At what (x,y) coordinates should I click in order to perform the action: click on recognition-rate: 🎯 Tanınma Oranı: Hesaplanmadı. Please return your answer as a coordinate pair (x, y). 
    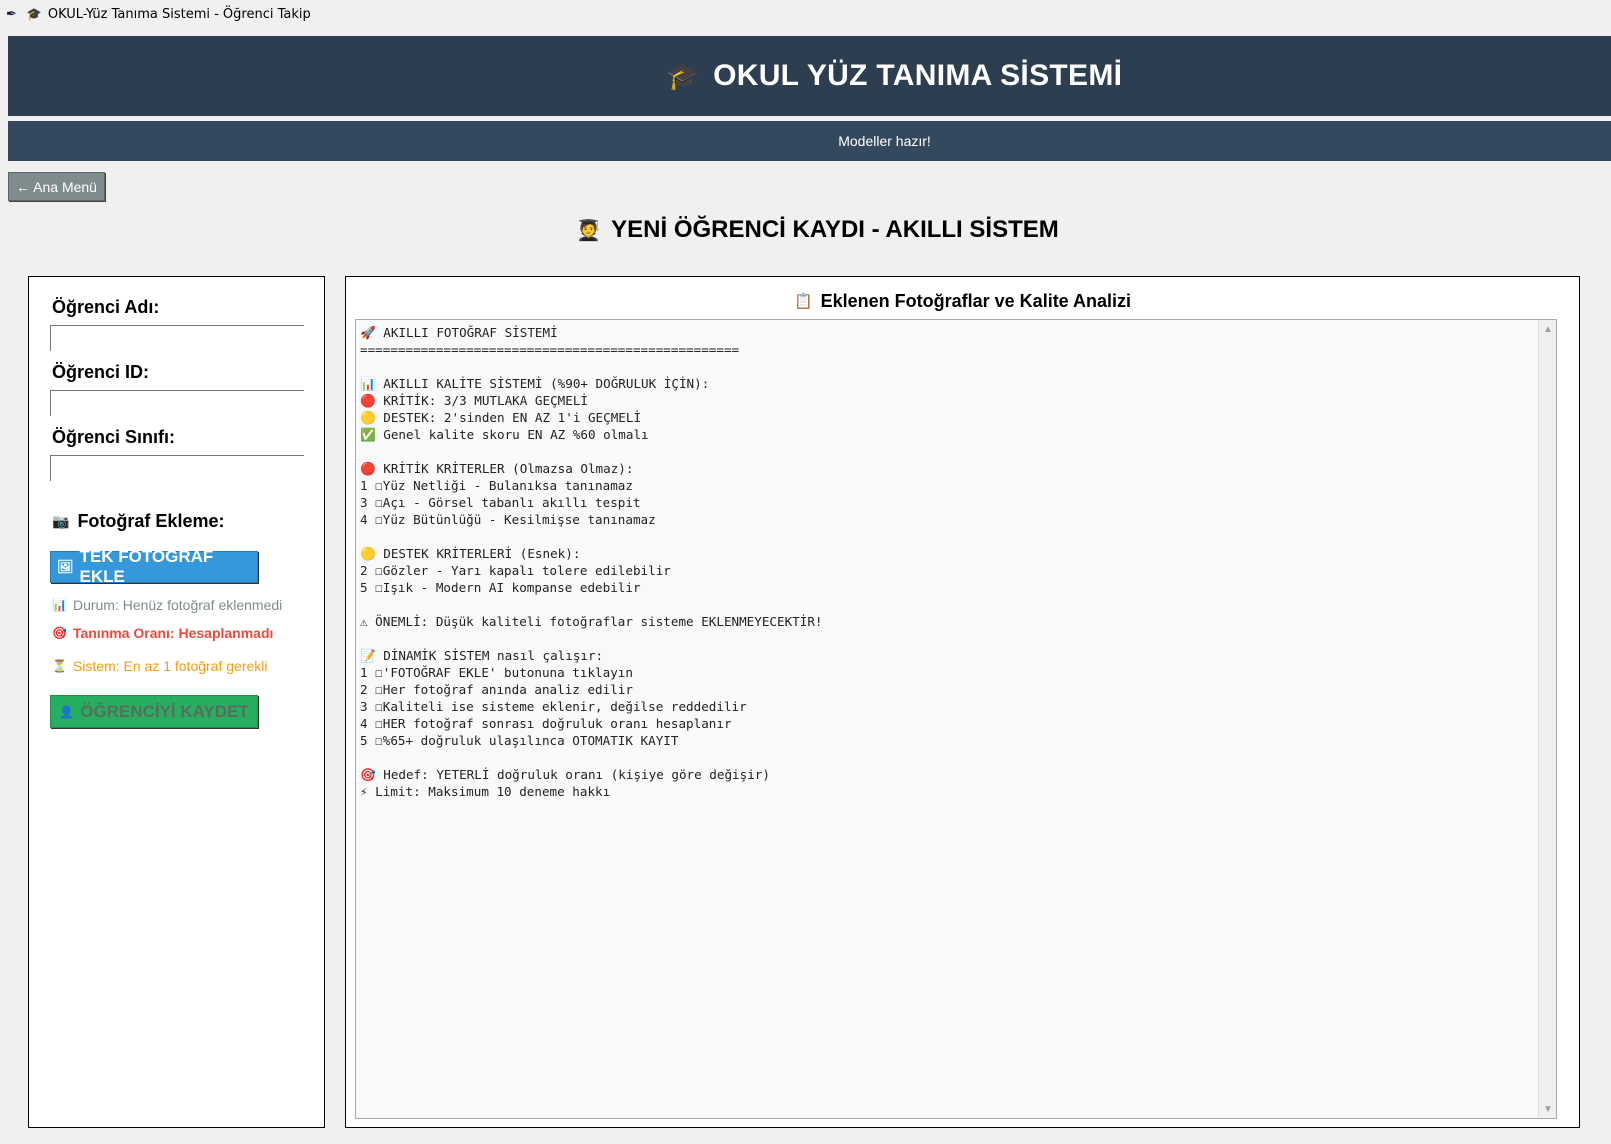
    Looking at the image, I should click on (162, 633).